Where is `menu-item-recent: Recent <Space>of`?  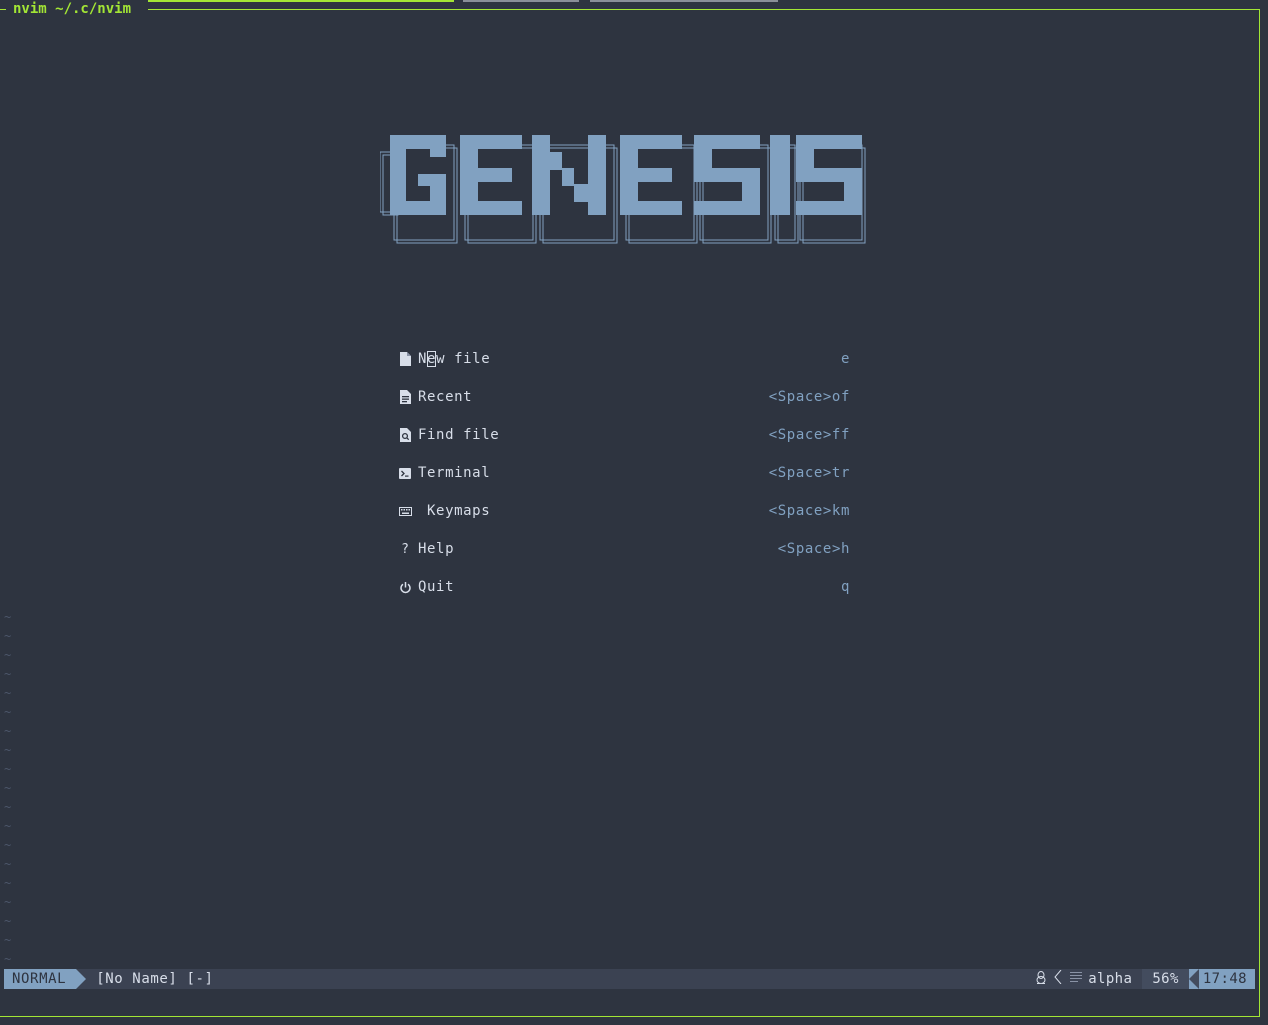 menu-item-recent: Recent <Space>of is located at coordinates (626, 397).